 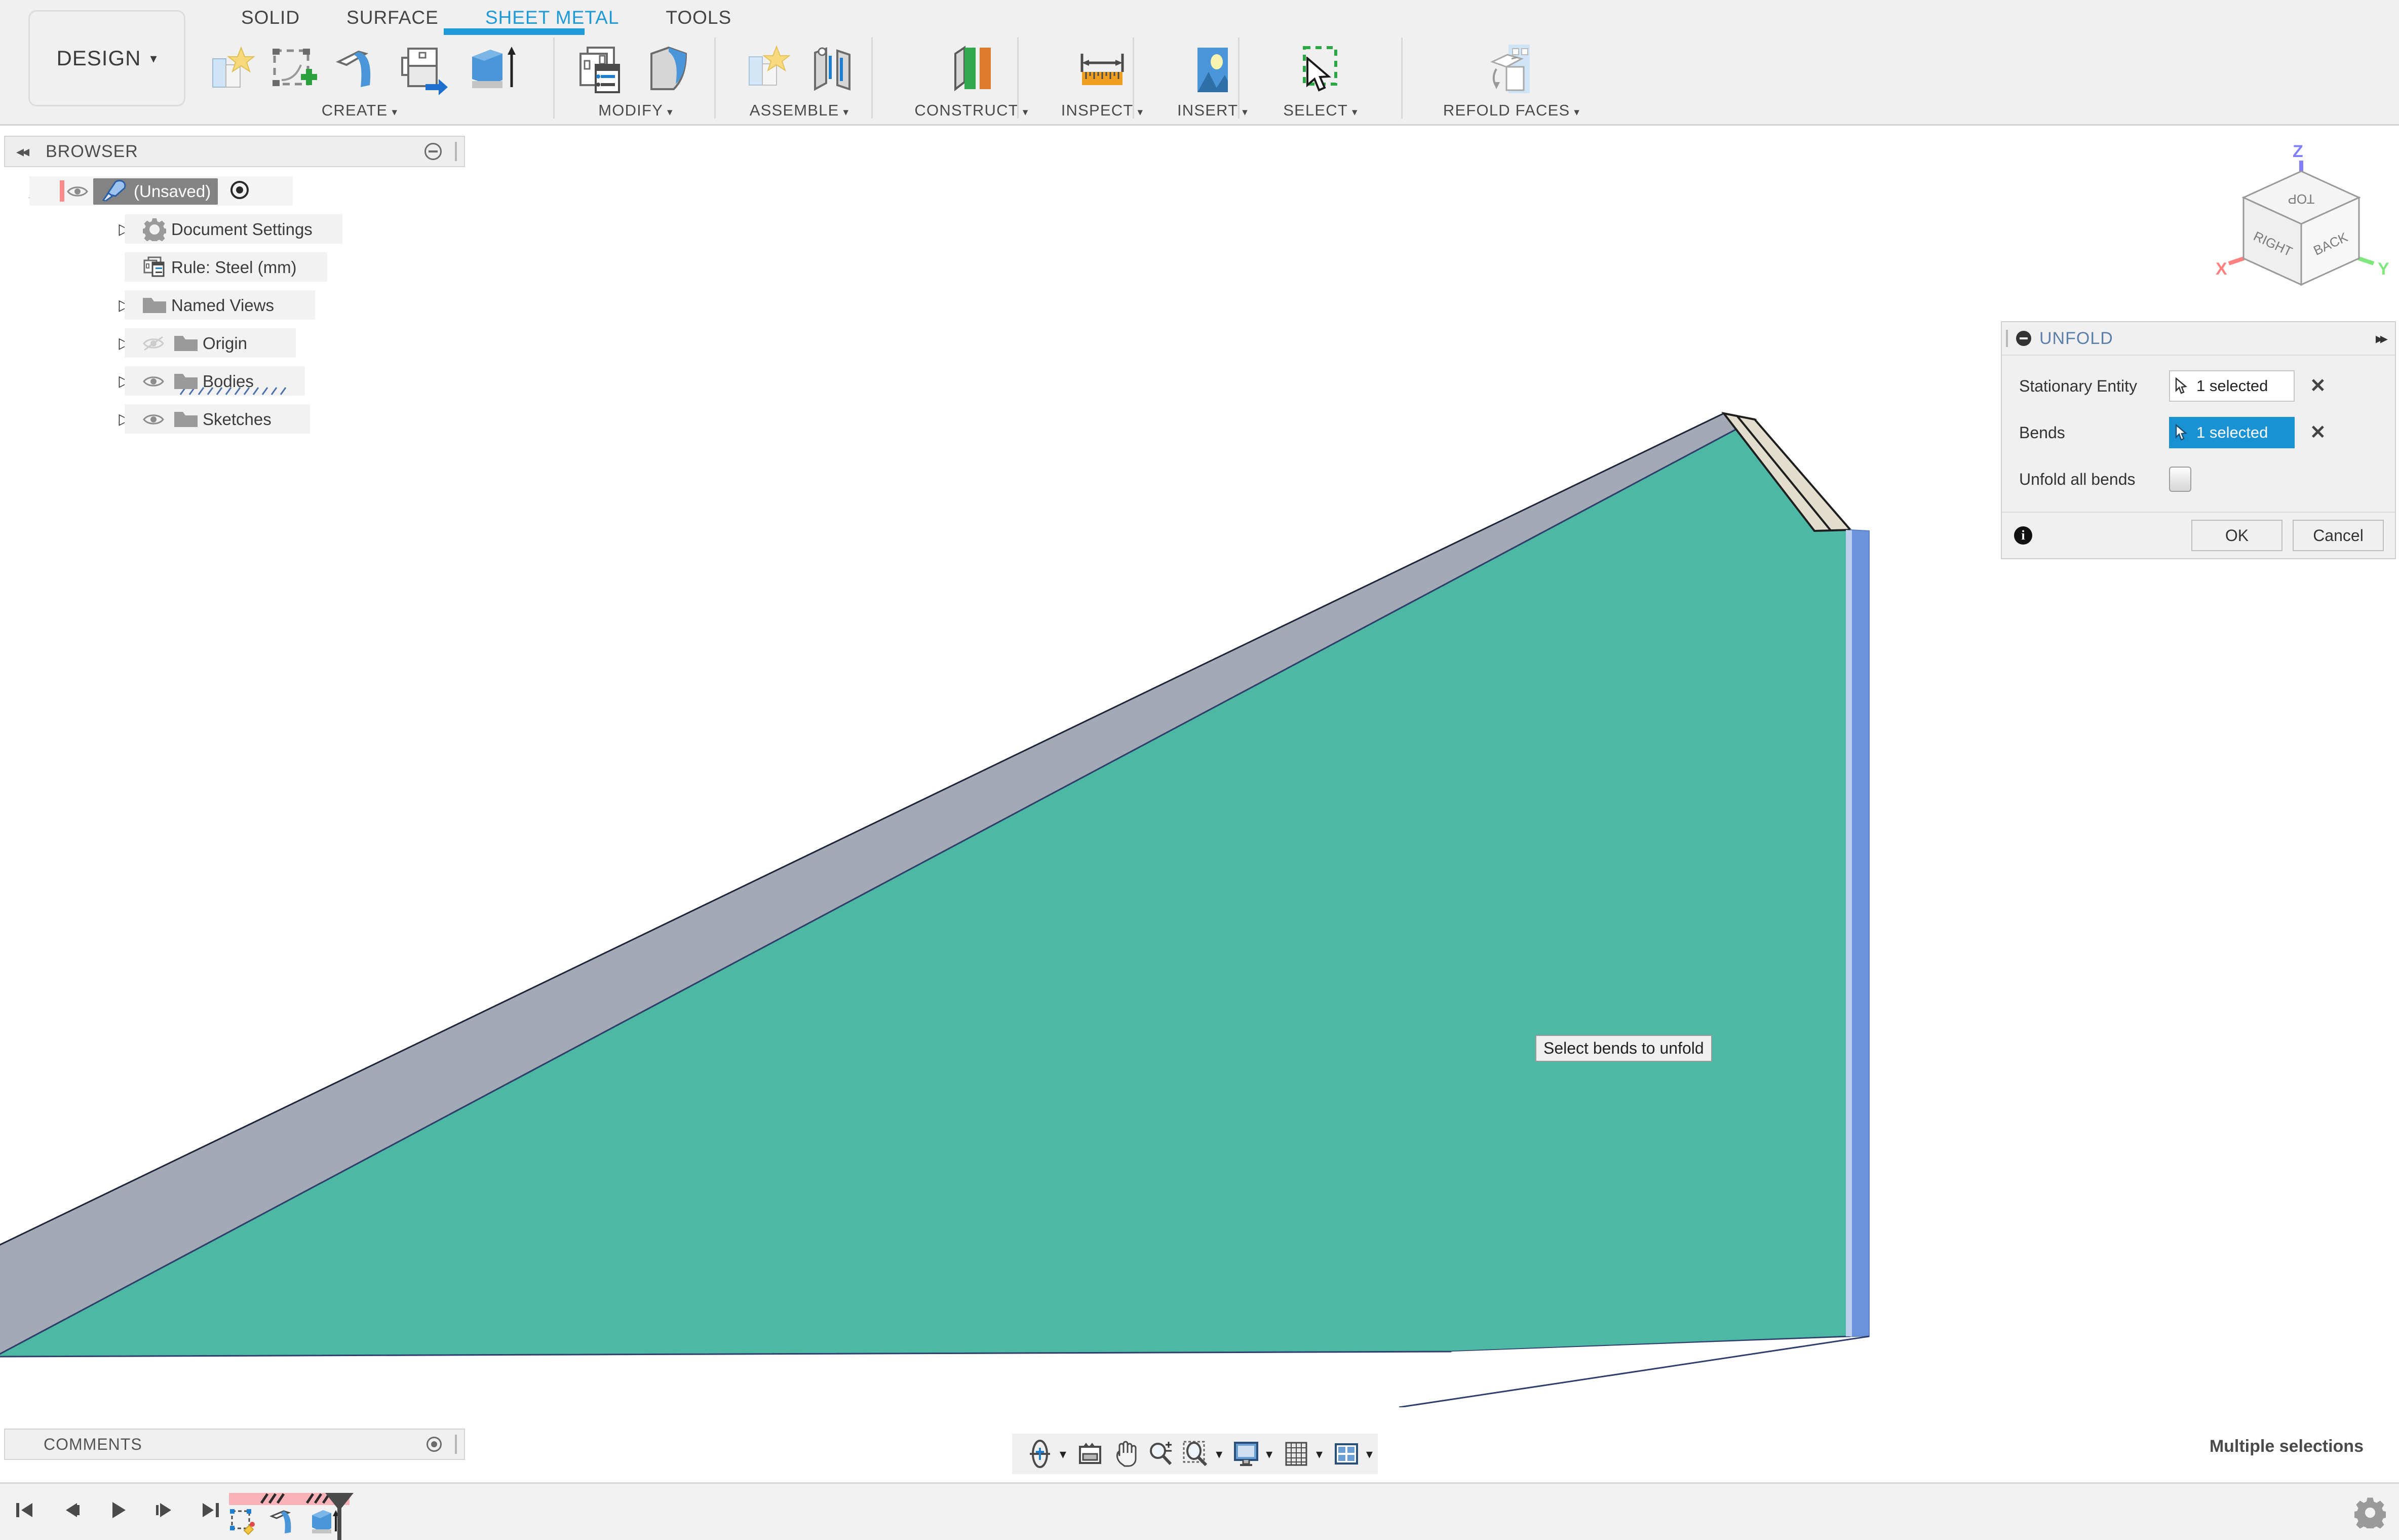 What do you see at coordinates (2042, 432) in the screenshot?
I see `bends-label: Bends` at bounding box center [2042, 432].